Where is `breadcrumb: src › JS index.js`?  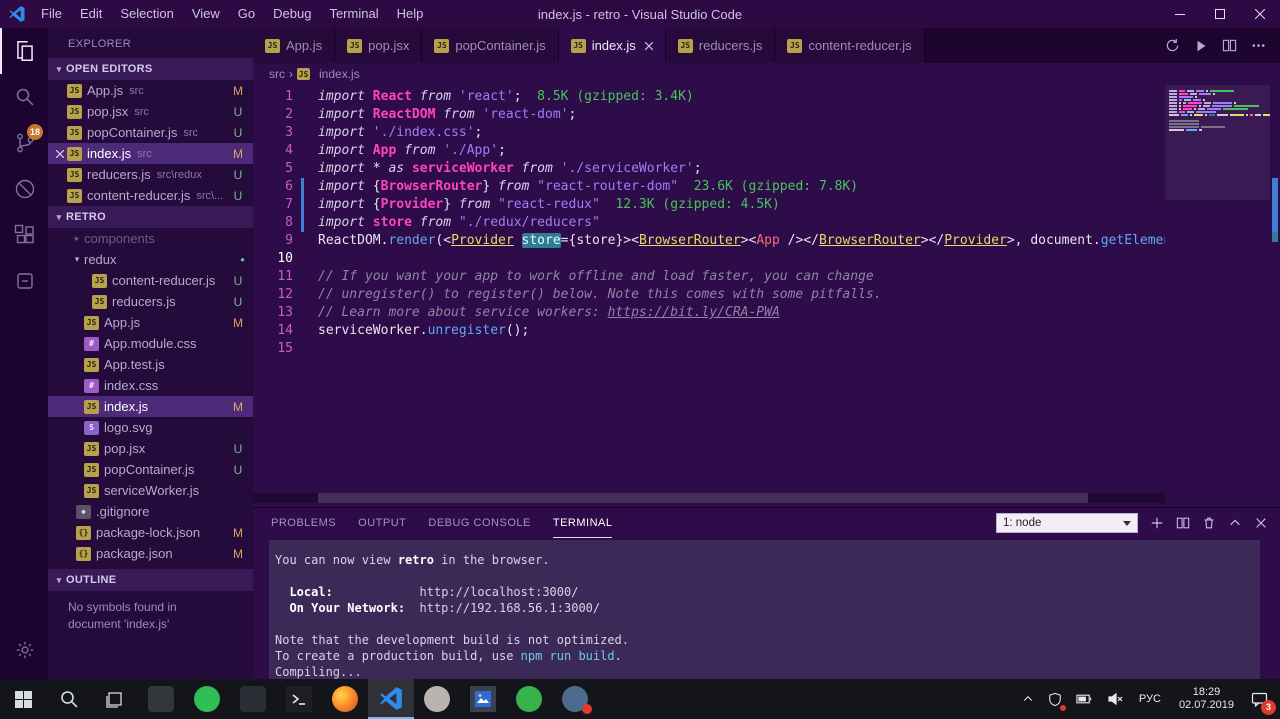 breadcrumb: src › JS index.js is located at coordinates (766, 74).